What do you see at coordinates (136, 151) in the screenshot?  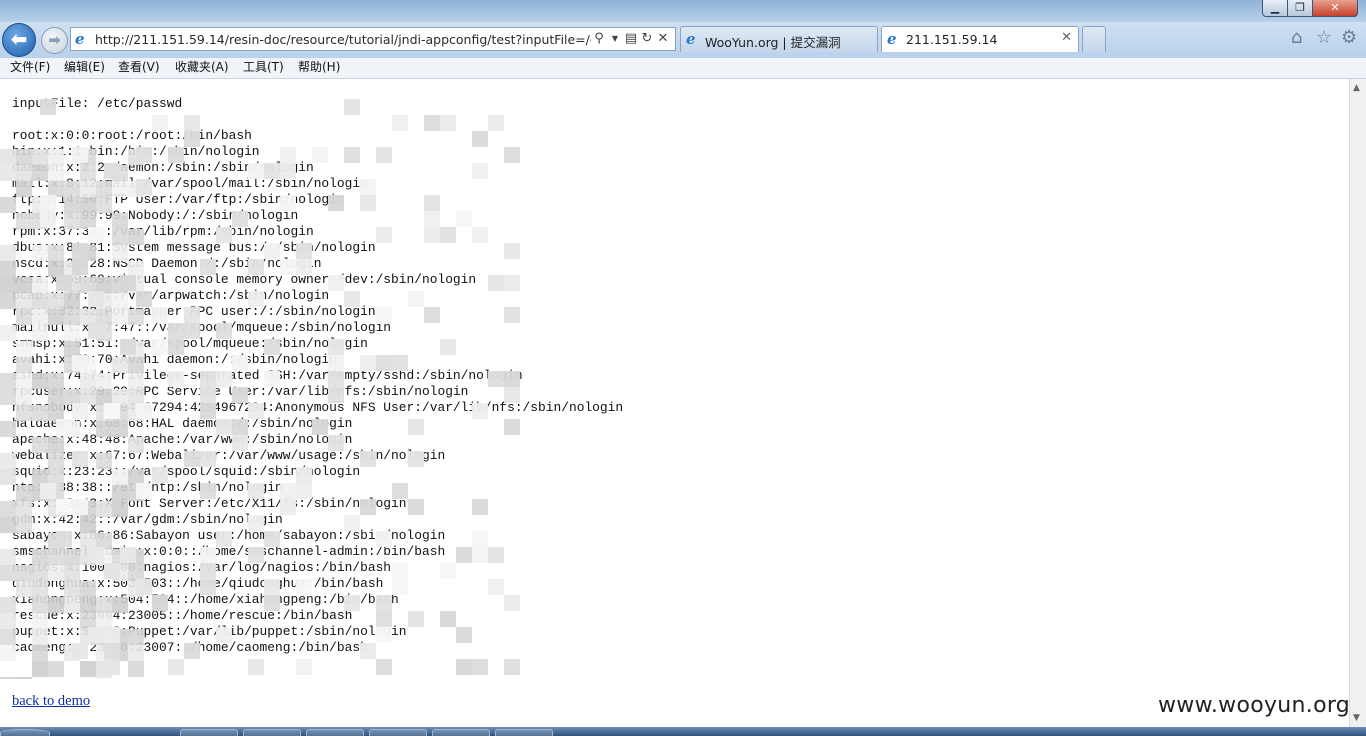 I see `passwd-line: bin:x:1:1:bin:/bin:/sbin/nologin` at bounding box center [136, 151].